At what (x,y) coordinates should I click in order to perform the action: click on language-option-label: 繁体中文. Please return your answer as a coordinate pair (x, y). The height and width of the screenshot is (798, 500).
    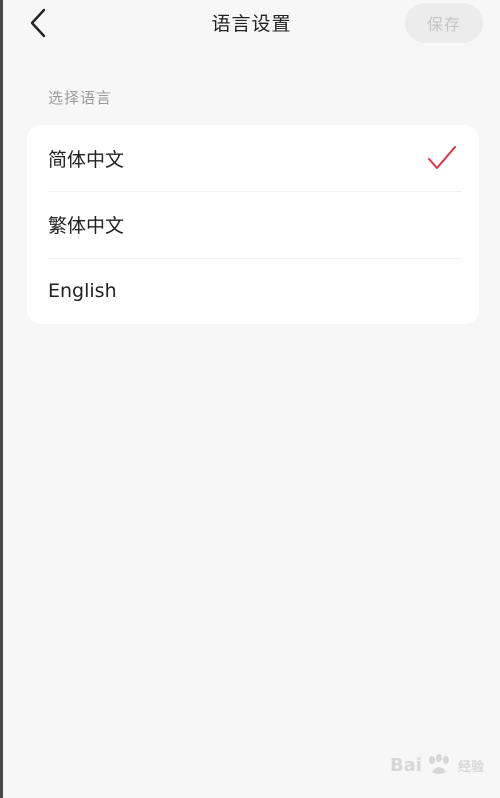
    Looking at the image, I should click on (86, 225).